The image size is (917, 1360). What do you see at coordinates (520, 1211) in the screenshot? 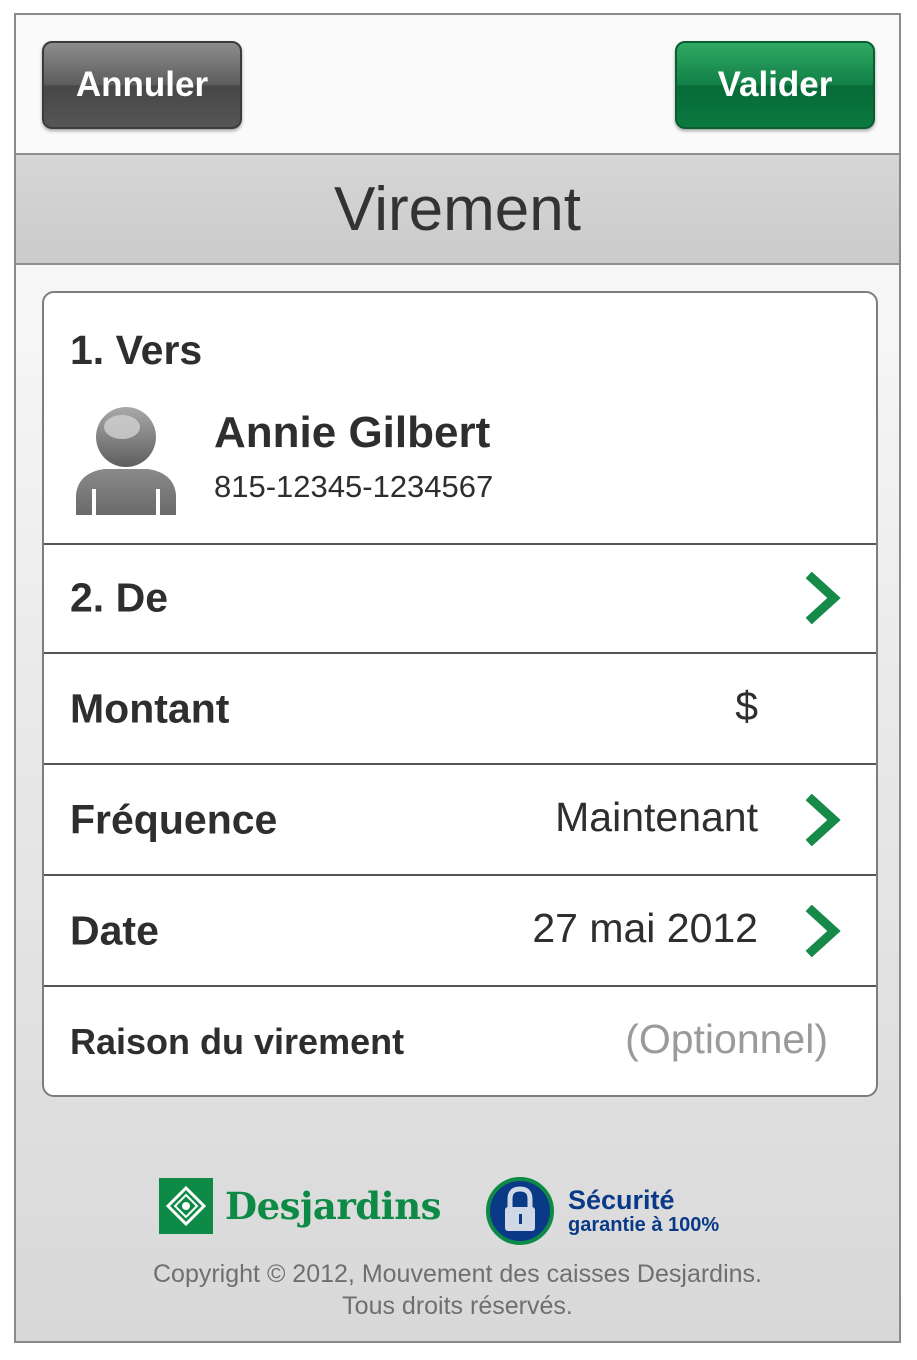
I see `lock-icon` at bounding box center [520, 1211].